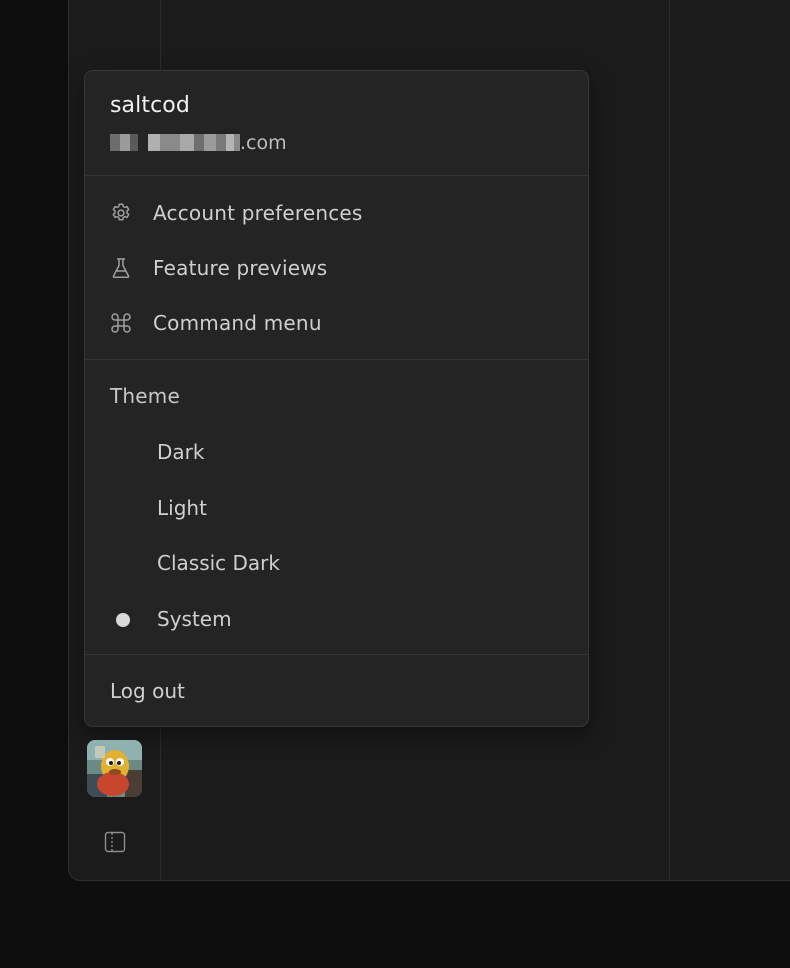 This screenshot has height=968, width=790. Describe the element at coordinates (123, 620) in the screenshot. I see `selected-radio-dot-icon` at that location.